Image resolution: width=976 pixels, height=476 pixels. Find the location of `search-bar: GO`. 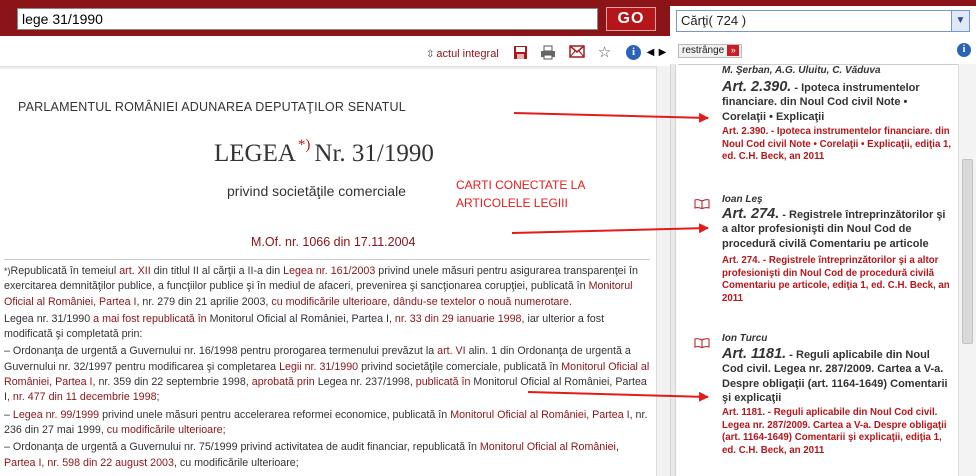

search-bar: GO is located at coordinates (335, 18).